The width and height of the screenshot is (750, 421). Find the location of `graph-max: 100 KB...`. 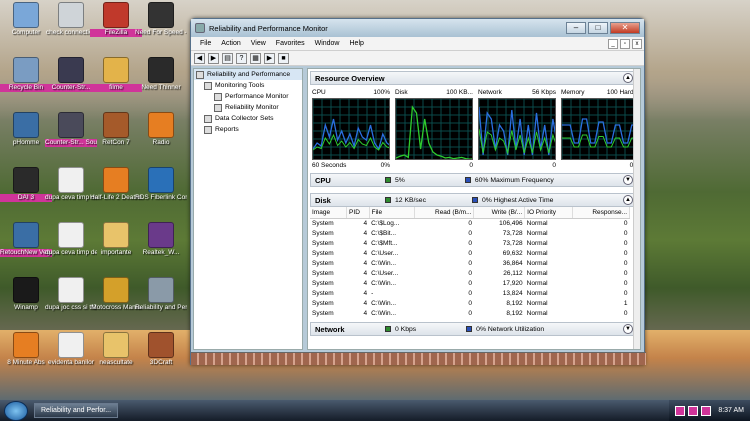

graph-max: 100 KB... is located at coordinates (459, 92).